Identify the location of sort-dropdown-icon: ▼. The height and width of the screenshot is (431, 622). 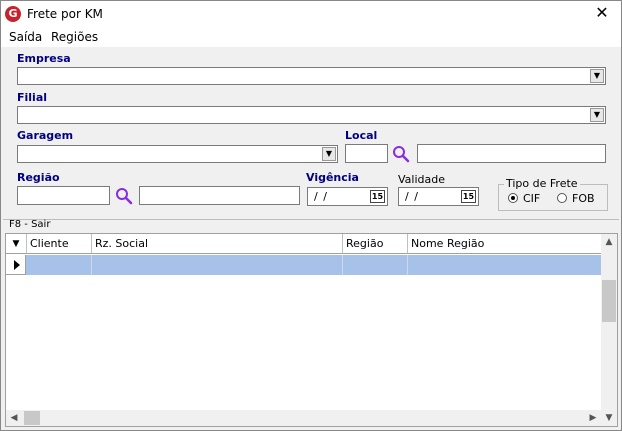
(16, 244).